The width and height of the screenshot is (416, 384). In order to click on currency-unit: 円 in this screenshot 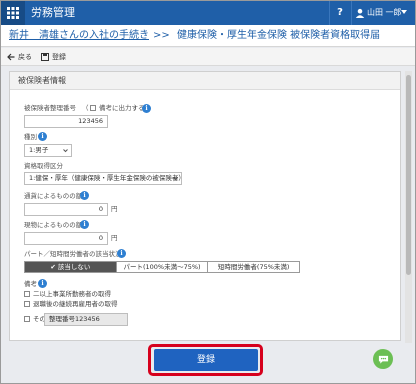, I will do `click(114, 209)`.